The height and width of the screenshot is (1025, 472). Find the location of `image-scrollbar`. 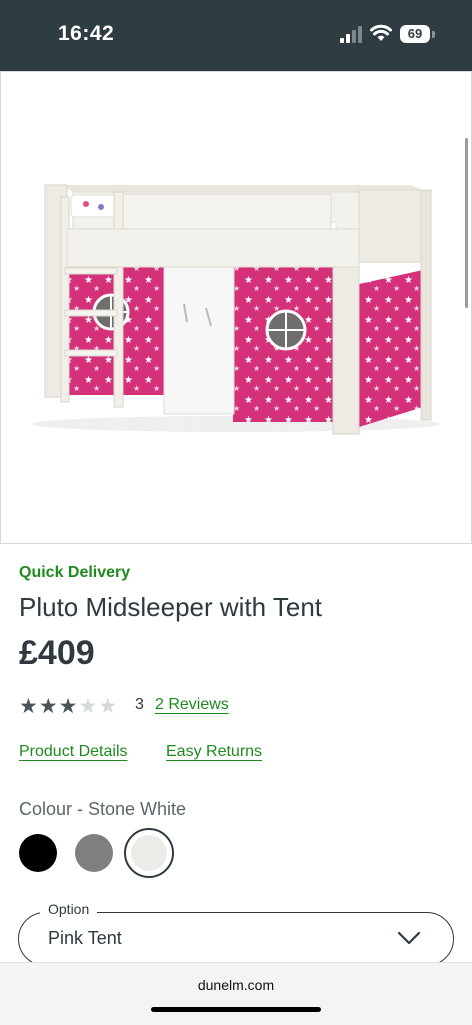

image-scrollbar is located at coordinates (466, 223).